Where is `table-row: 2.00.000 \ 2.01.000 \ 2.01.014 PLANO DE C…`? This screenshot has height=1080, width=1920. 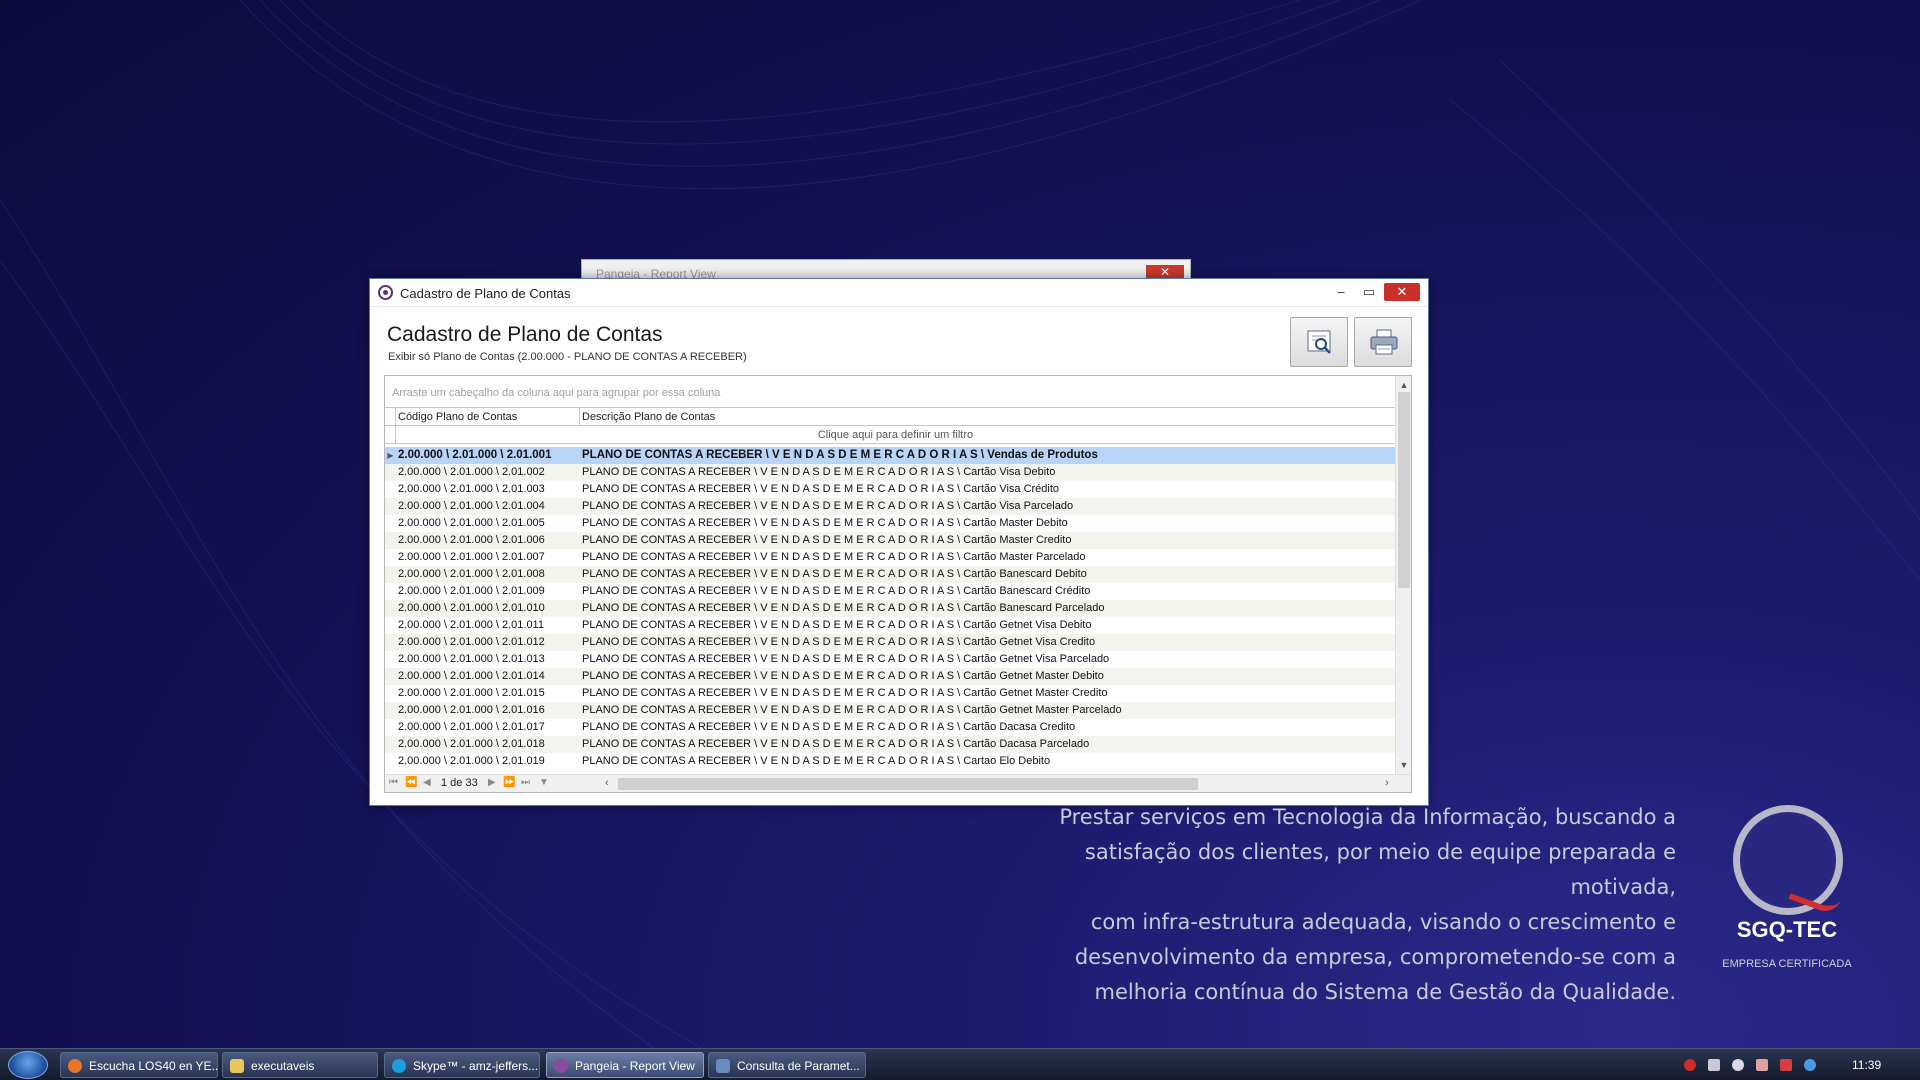 table-row: 2.00.000 \ 2.01.000 \ 2.01.014 PLANO DE C… is located at coordinates (890, 676).